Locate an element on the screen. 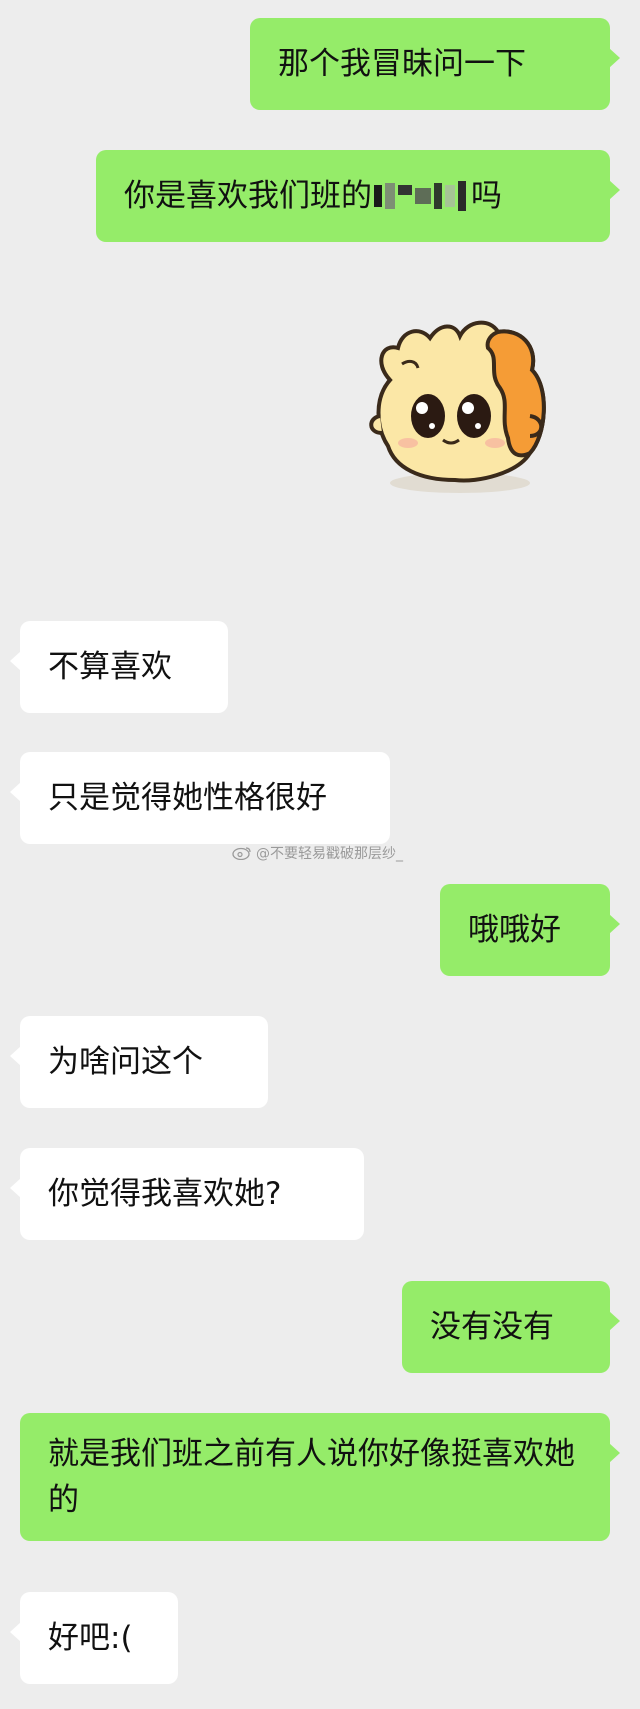 This screenshot has width=640, height=1709. hamster-sticker is located at coordinates (460, 398).